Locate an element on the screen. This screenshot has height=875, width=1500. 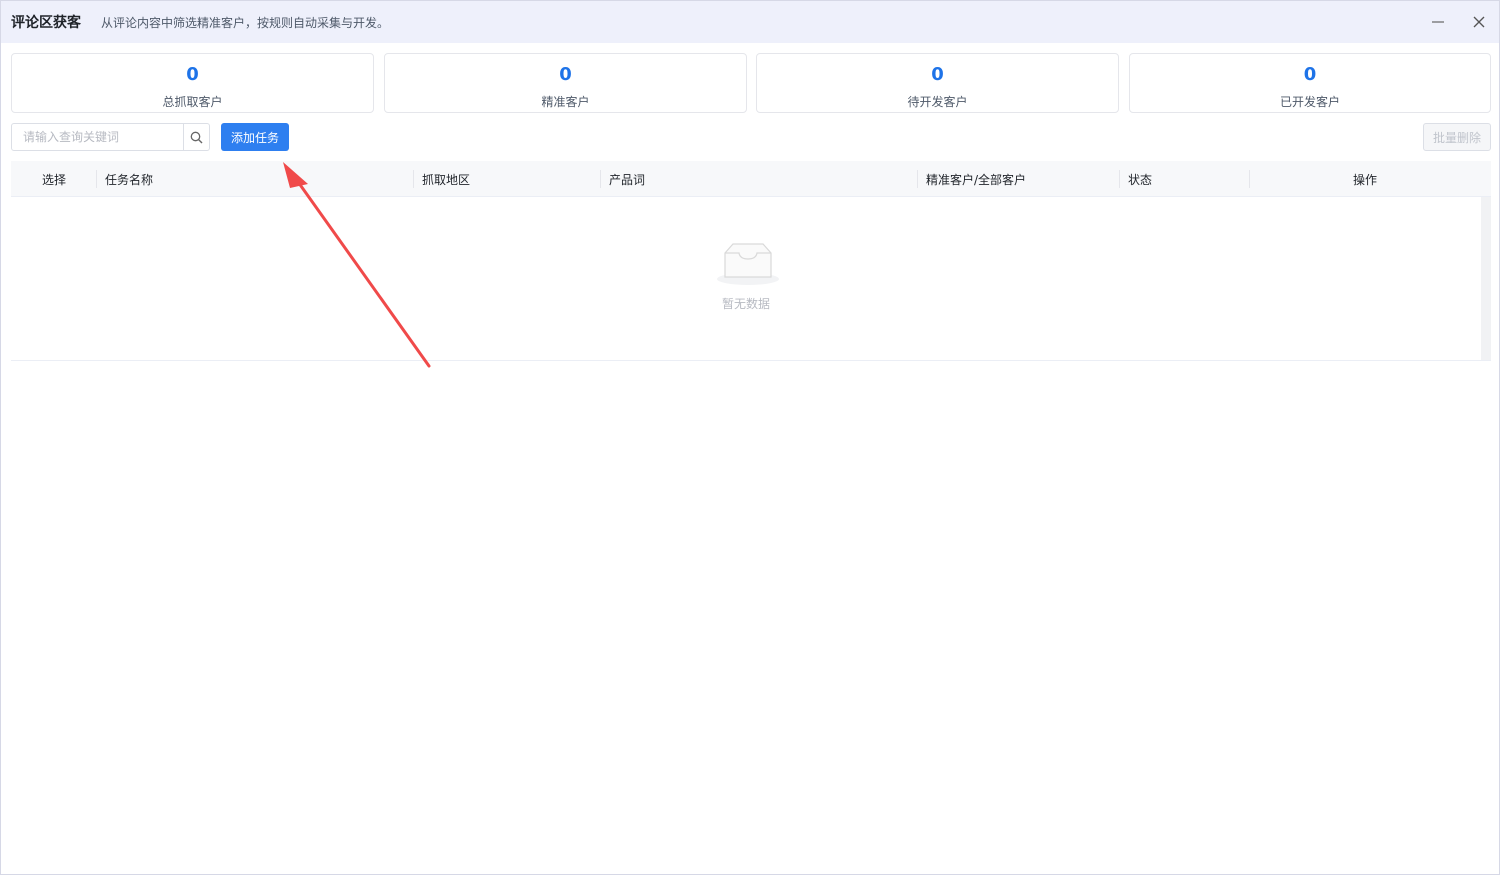
table-scrollbar is located at coordinates (1486, 278).